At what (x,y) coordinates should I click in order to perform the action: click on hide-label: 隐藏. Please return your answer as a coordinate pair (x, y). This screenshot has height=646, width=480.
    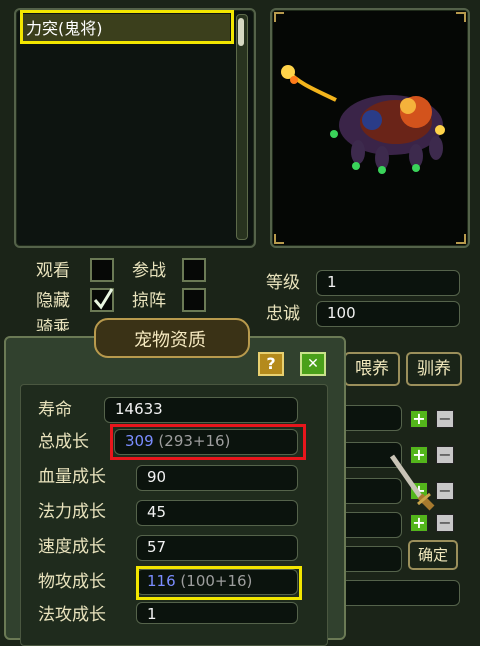
    Looking at the image, I should click on (53, 301).